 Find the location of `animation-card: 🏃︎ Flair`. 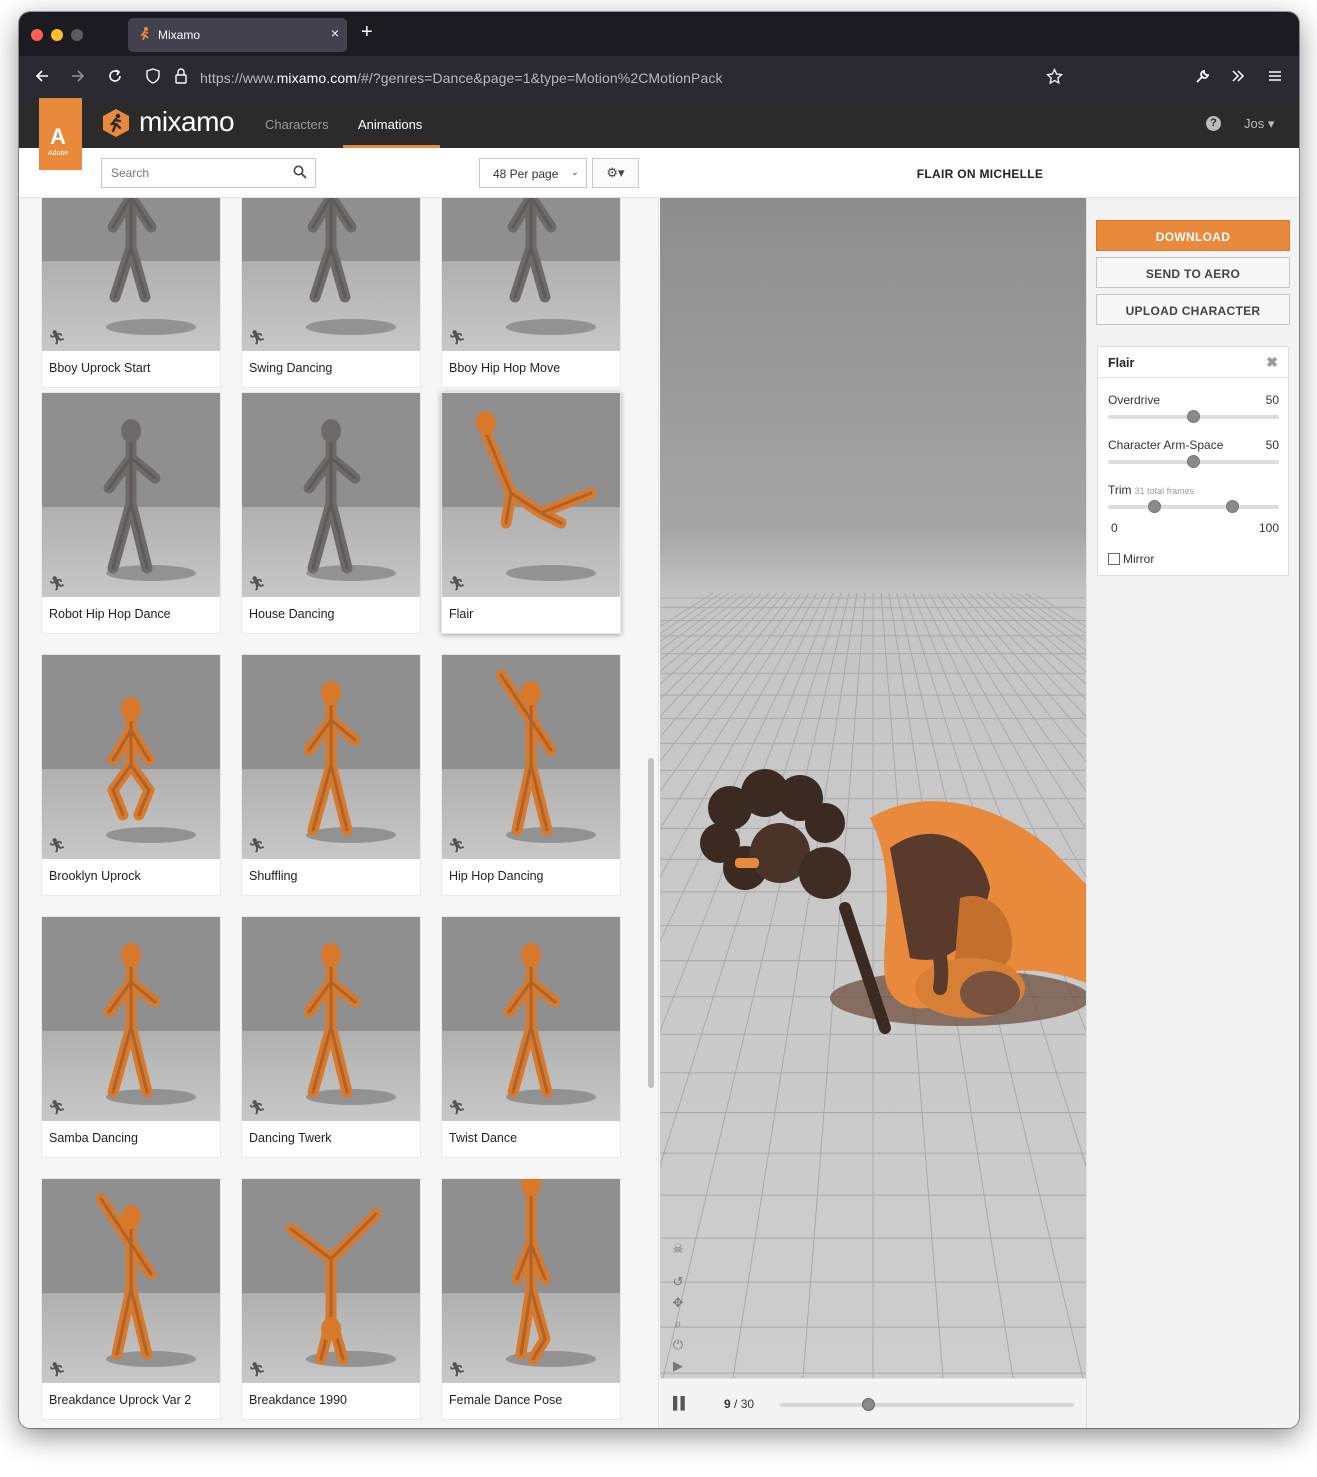

animation-card: 🏃︎ Flair is located at coordinates (531, 513).